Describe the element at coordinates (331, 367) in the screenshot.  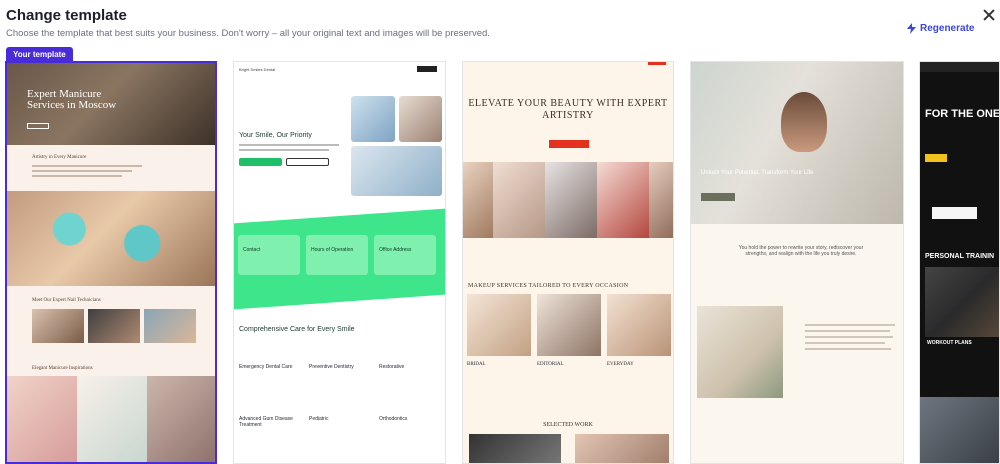
I see `feature-title: Preventive Dentistry` at that location.